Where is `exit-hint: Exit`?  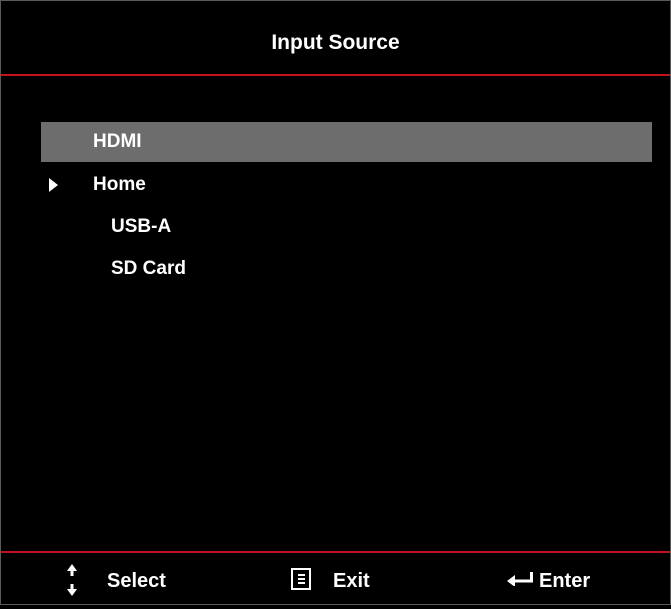
exit-hint: Exit is located at coordinates (350, 579).